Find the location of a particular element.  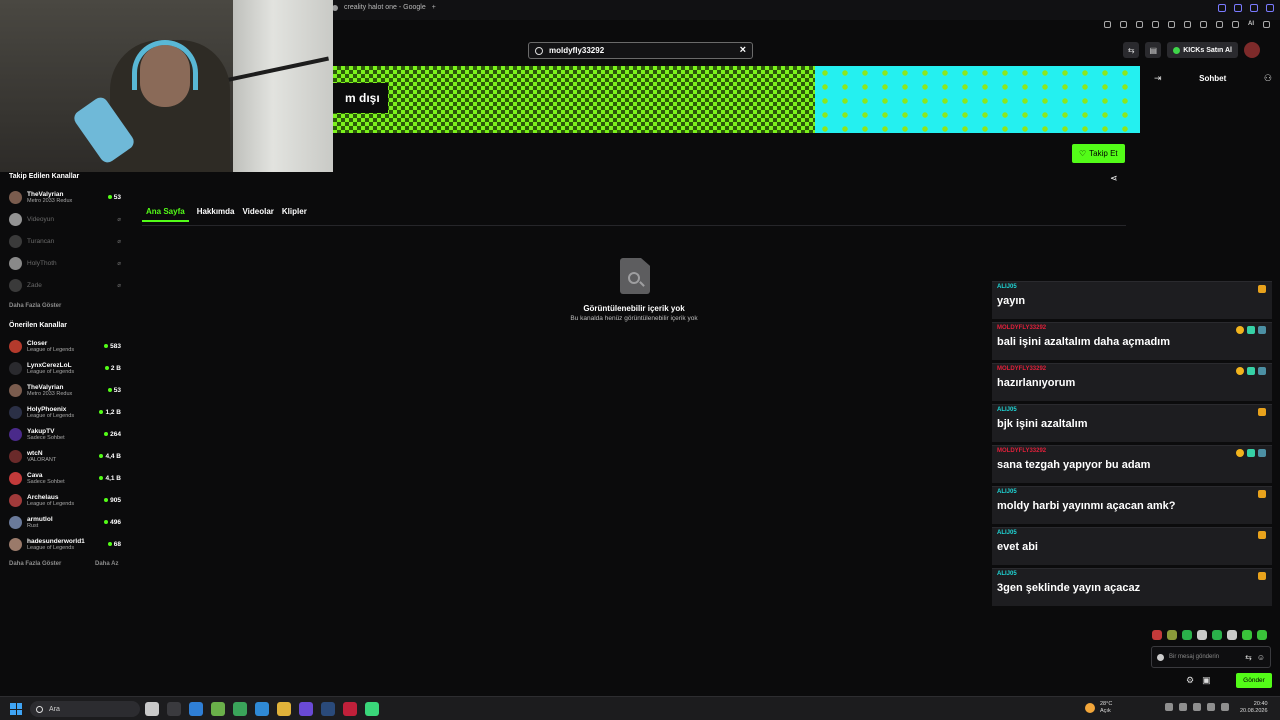

recommended-show-more: Daha Fazla Göster is located at coordinates (35, 564).